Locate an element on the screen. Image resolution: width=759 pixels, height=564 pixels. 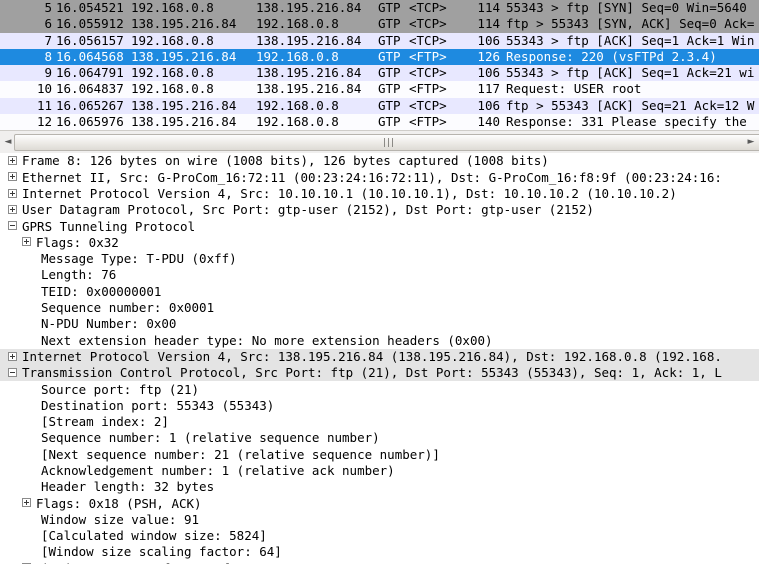
packet-list-horizontal-scrollbar: ◄ ||| ► is located at coordinates (379, 141).